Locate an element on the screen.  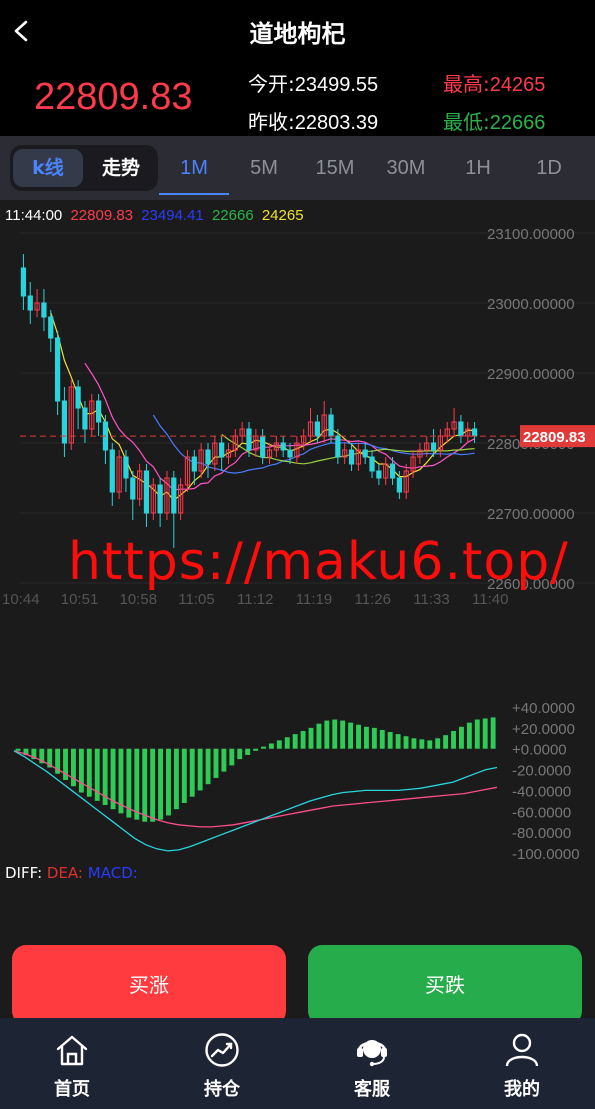
macd-y-tick-label: -100.0000 is located at coordinates (546, 853).